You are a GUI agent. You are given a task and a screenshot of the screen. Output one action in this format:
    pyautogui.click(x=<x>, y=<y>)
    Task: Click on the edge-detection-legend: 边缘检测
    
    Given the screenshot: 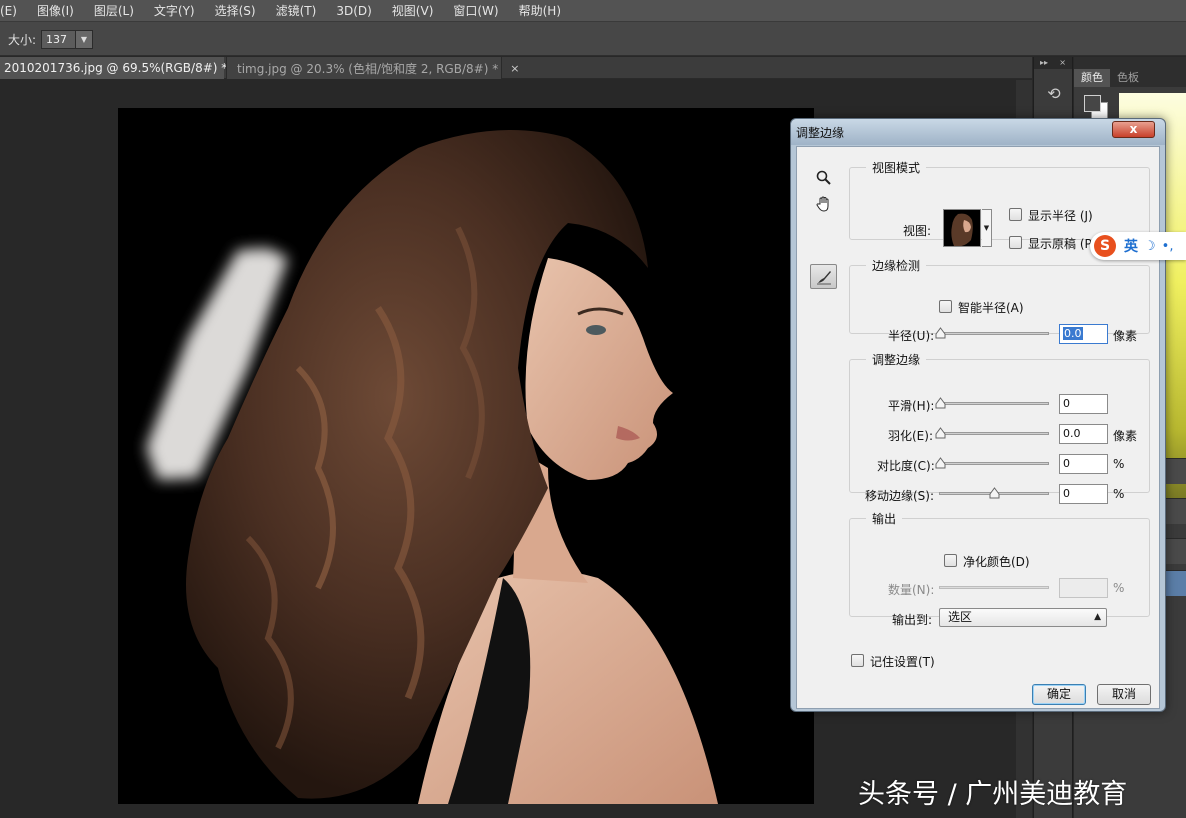 What is the action you would take?
    pyautogui.click(x=896, y=266)
    